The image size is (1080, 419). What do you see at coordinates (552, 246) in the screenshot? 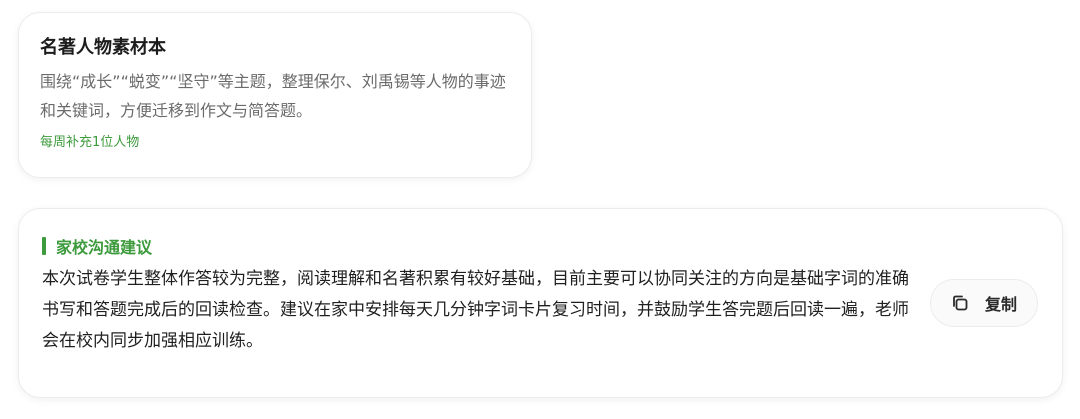
I see `advice-card-header: 家校沟通建议` at bounding box center [552, 246].